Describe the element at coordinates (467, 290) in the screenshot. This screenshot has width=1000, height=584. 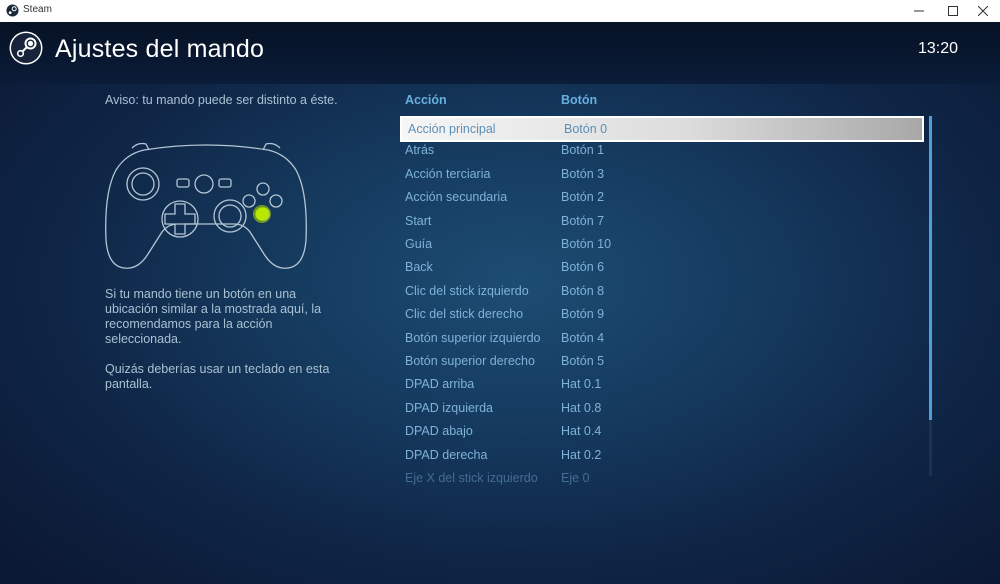
I see `mapping-action-label: Clic del stick izquierdo` at that location.